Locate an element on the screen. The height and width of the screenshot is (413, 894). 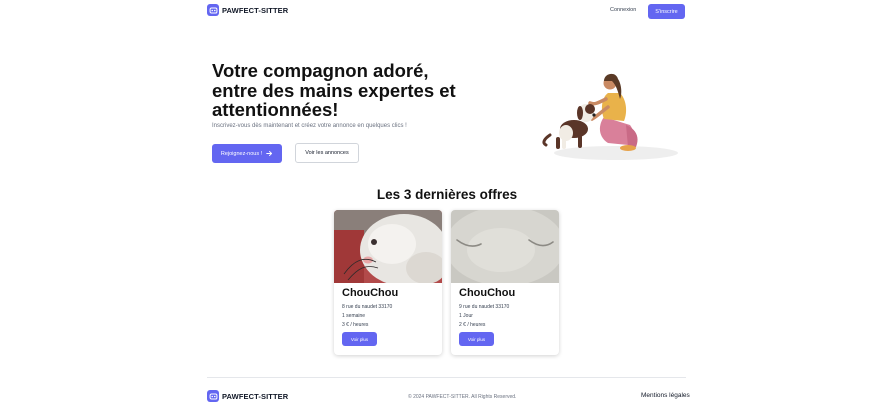
brand-name: PAWFECT-SITTER is located at coordinates (255, 10).